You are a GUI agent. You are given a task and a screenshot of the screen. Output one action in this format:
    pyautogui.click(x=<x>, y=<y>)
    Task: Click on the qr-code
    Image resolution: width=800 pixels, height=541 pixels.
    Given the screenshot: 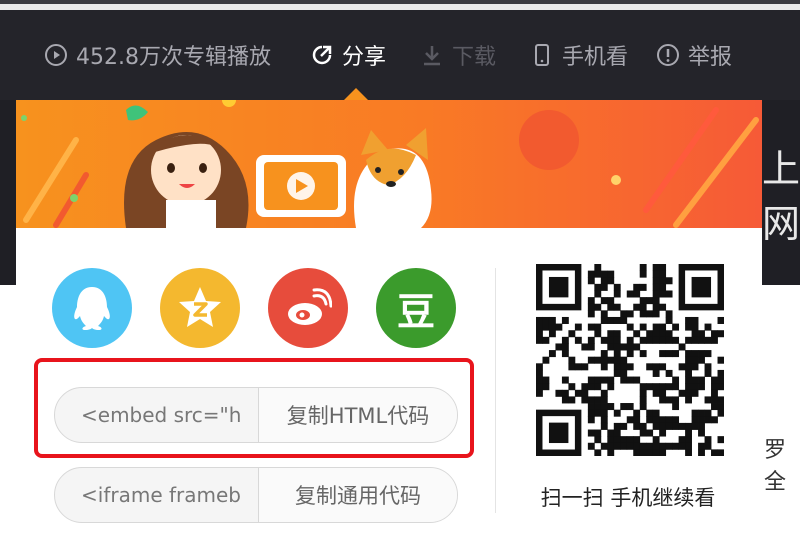 What is the action you would take?
    pyautogui.click(x=630, y=360)
    